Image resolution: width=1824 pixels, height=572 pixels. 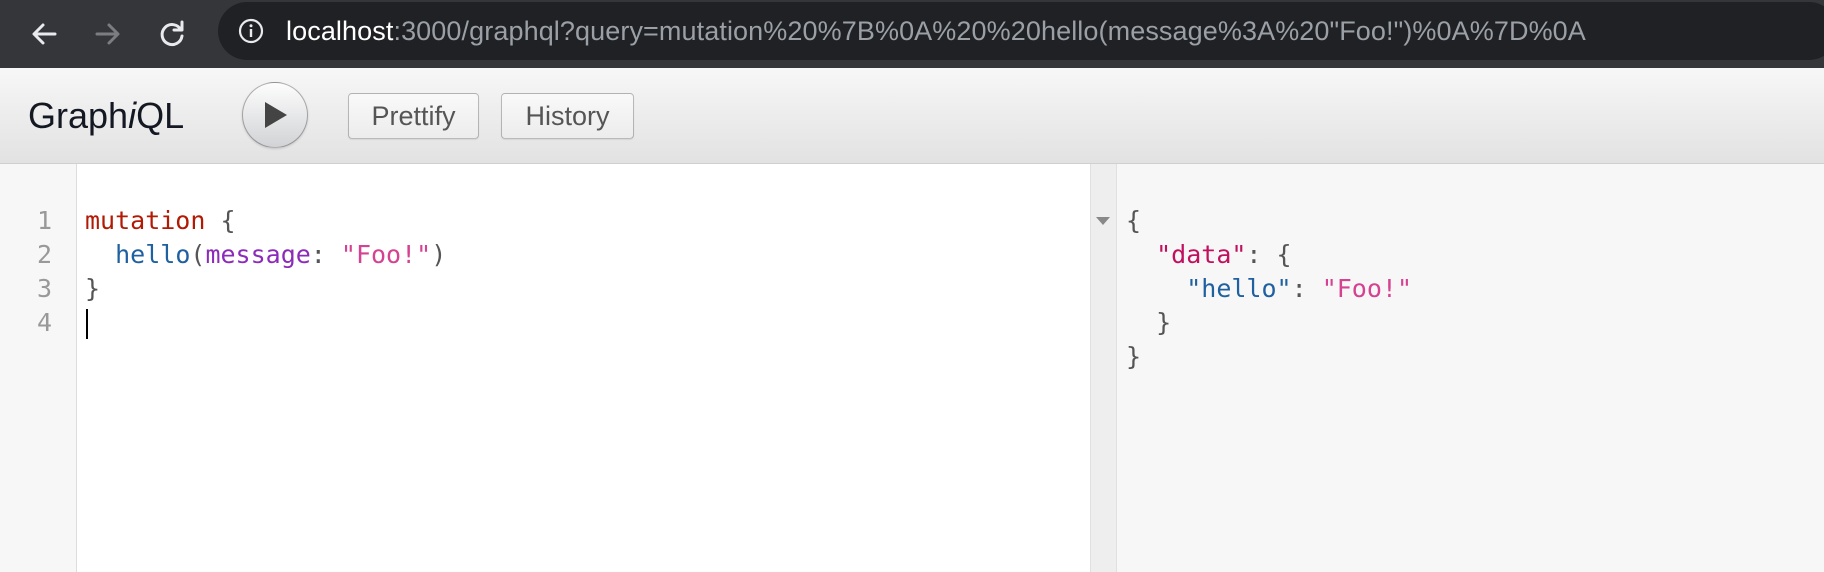 What do you see at coordinates (87, 324) in the screenshot?
I see `text-cursor` at bounding box center [87, 324].